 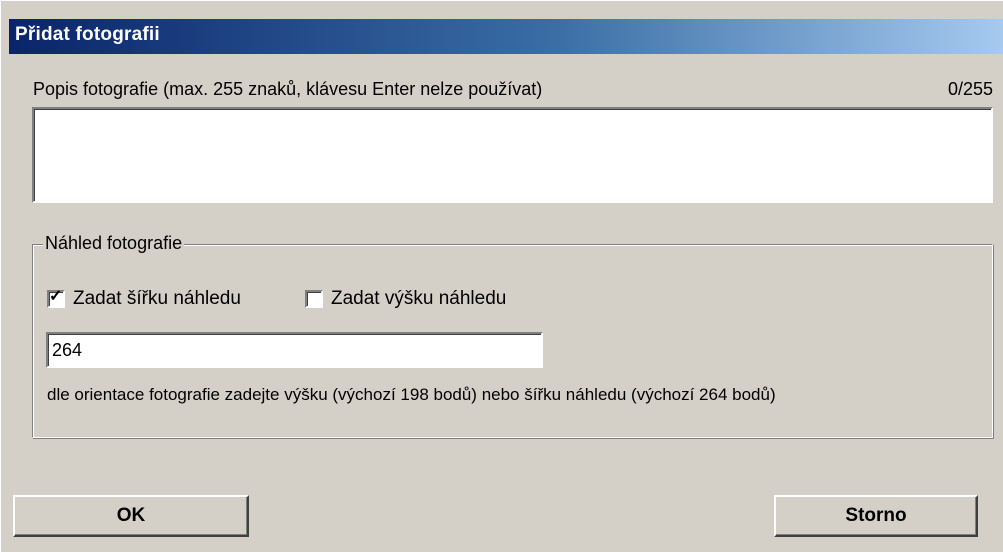 I want to click on width-checkbox-label: Zadat šířku náhledu, so click(x=157, y=299).